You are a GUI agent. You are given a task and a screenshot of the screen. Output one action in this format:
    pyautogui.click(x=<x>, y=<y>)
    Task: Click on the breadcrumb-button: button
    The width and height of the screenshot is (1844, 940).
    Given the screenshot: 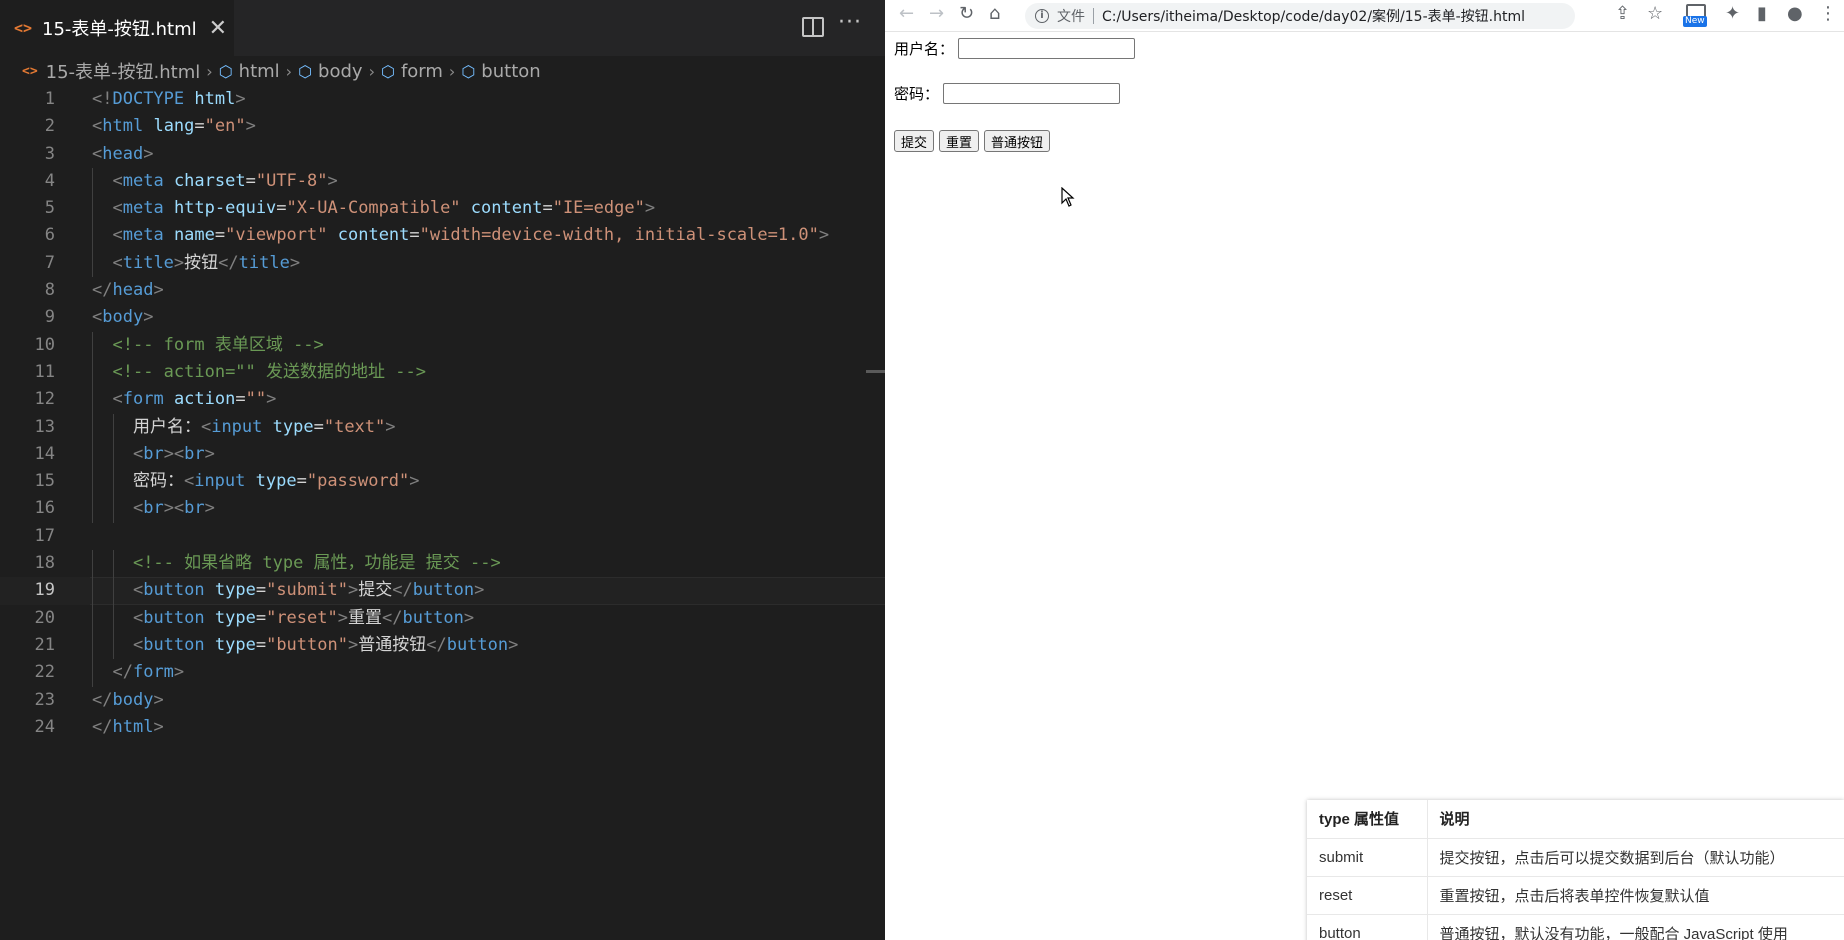 What is the action you would take?
    pyautogui.click(x=510, y=71)
    